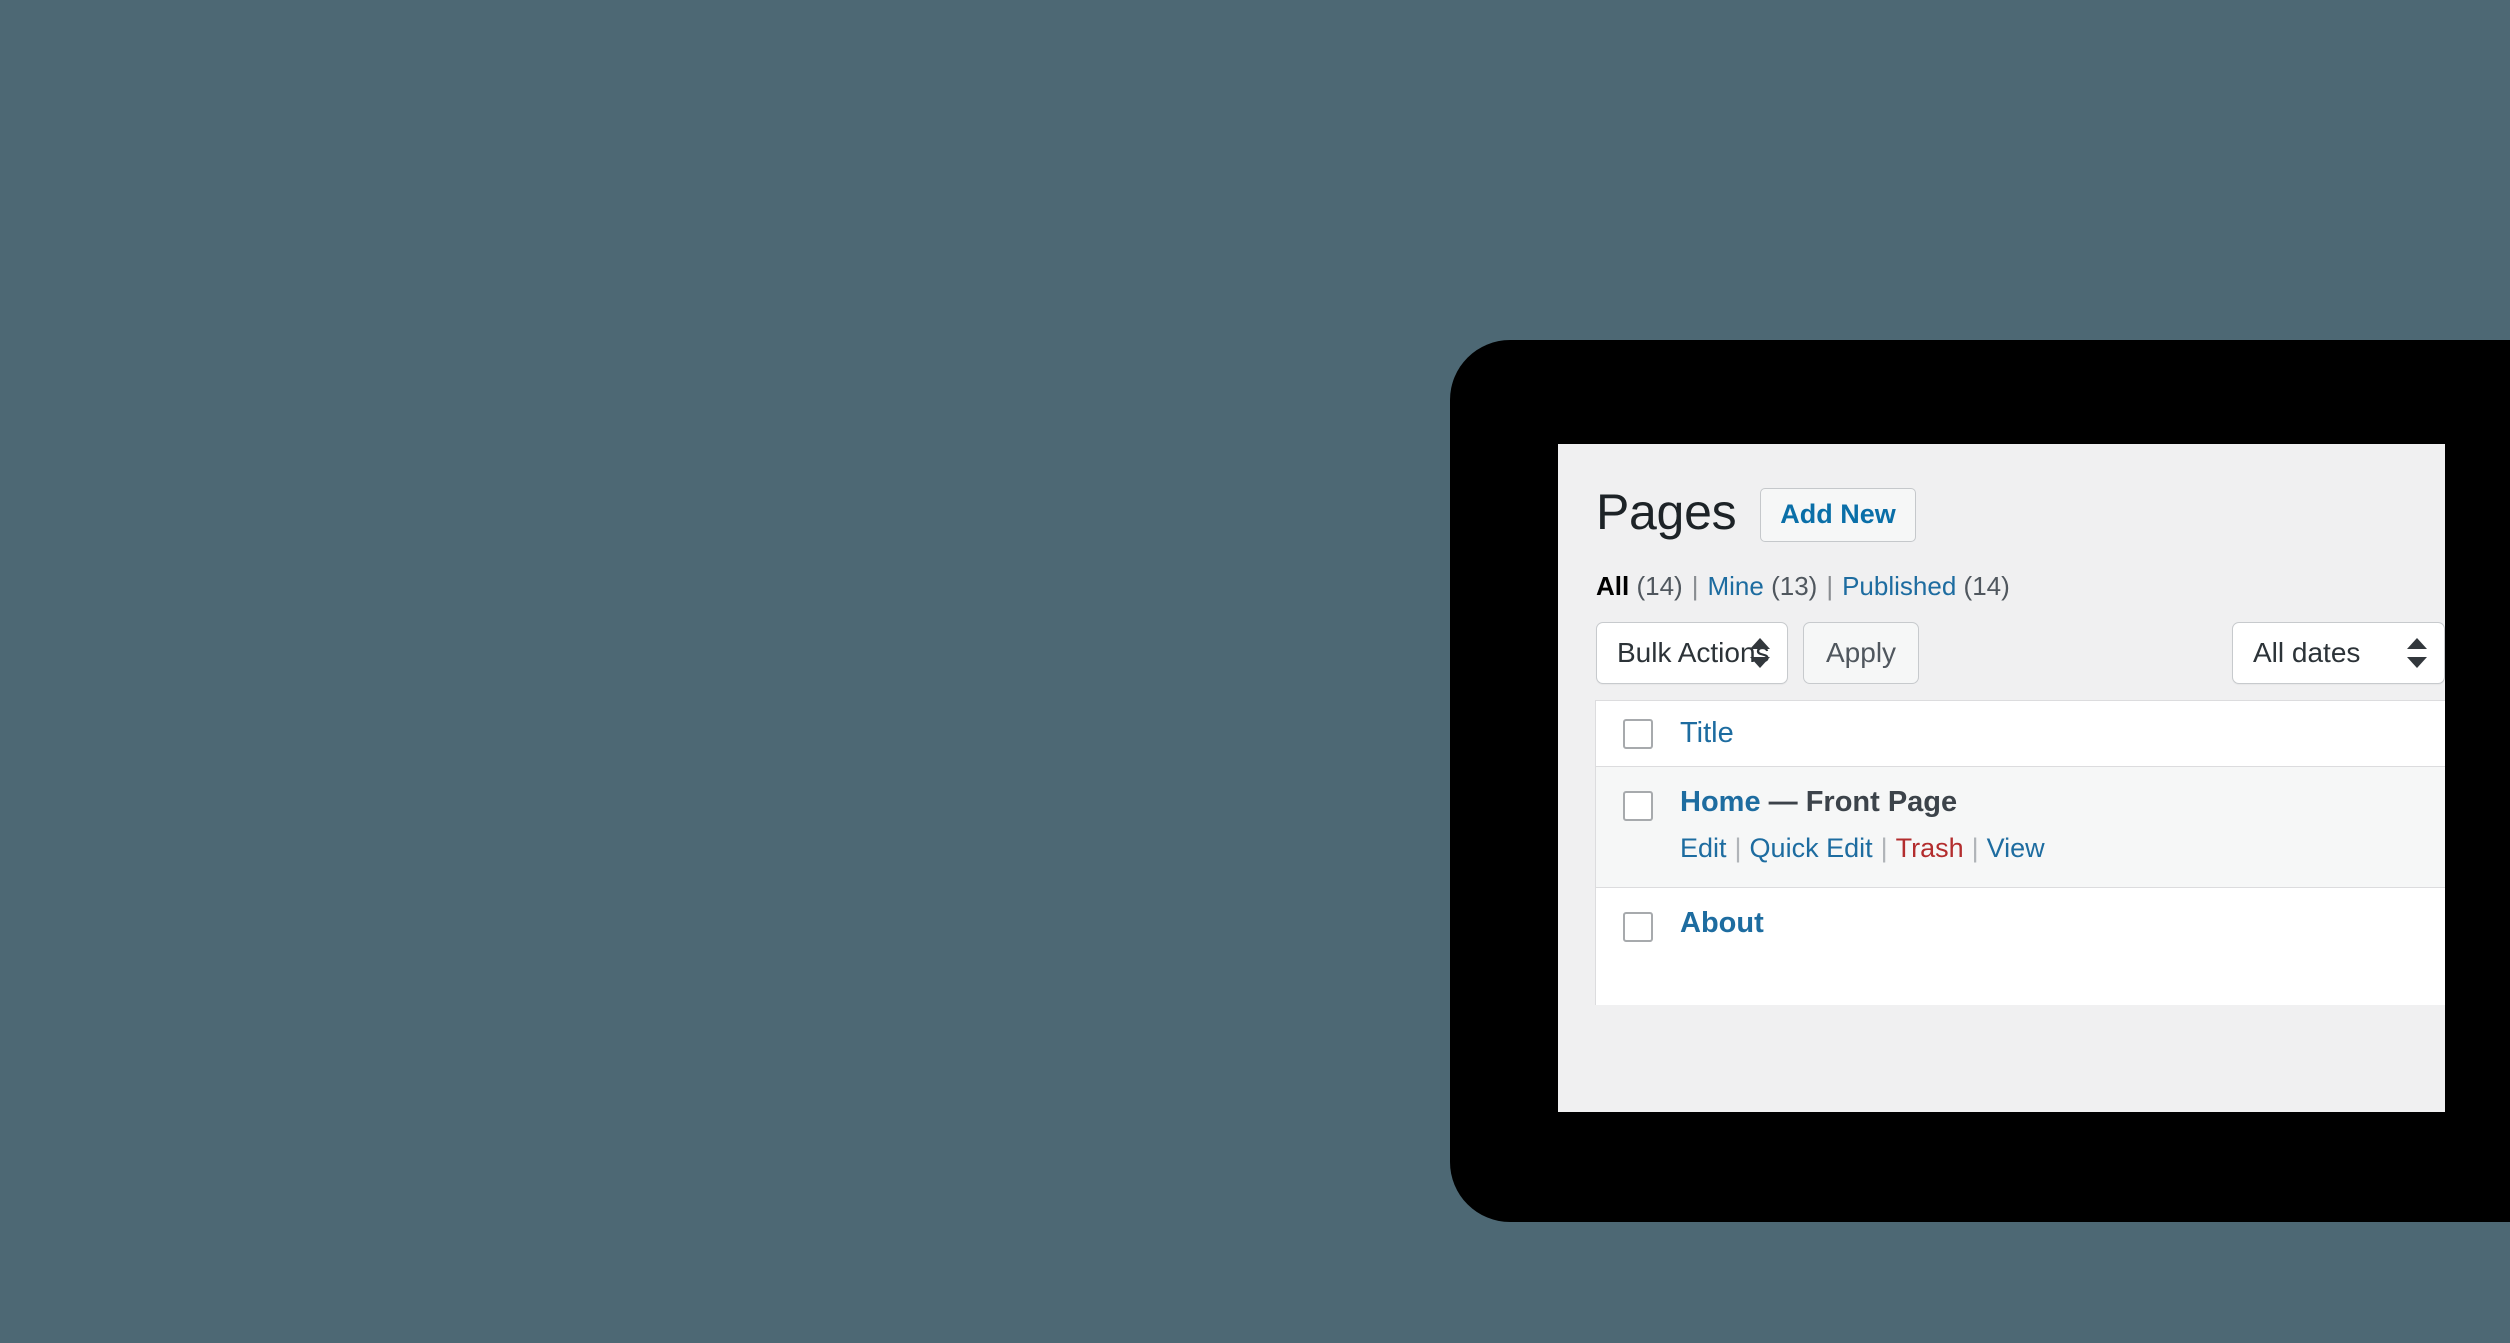 Image resolution: width=2510 pixels, height=1343 pixels. I want to click on row-action-quick-edit: Quick Edit, so click(1811, 848).